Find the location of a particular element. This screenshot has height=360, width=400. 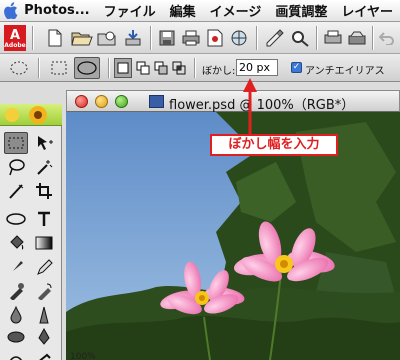

brush-tool-icon is located at coordinates (16, 267).